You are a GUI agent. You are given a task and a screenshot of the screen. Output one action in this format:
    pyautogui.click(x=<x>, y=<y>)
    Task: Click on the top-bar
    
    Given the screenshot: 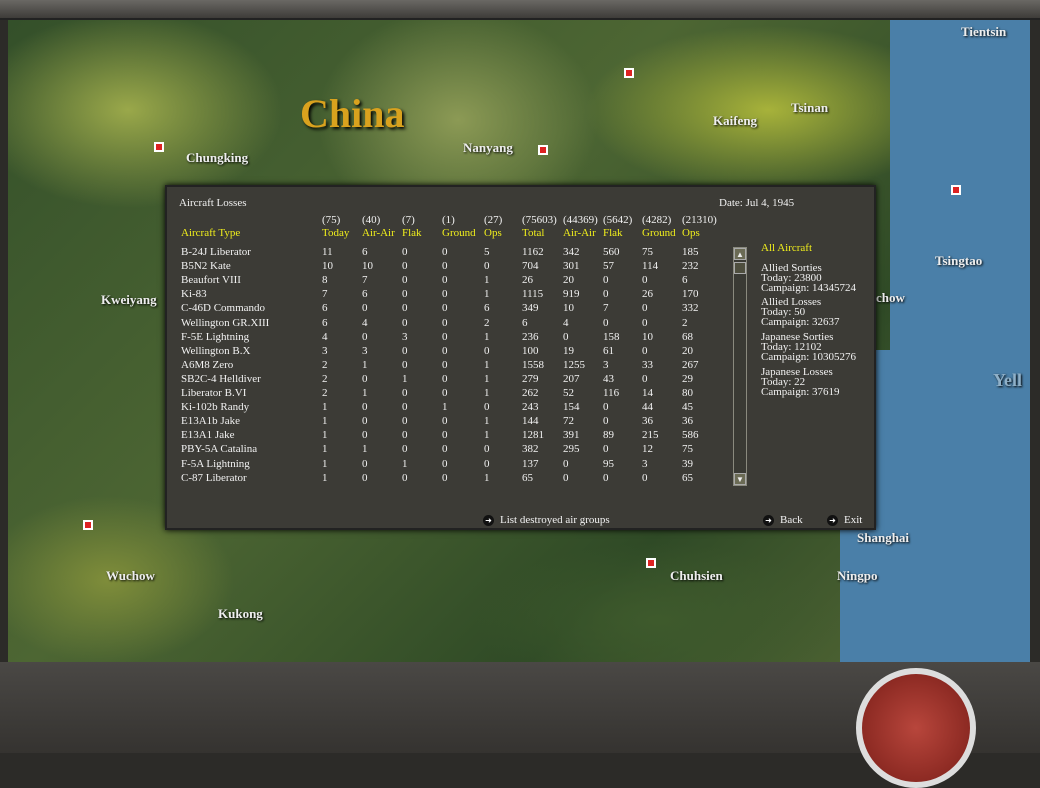 What is the action you would take?
    pyautogui.click(x=520, y=10)
    